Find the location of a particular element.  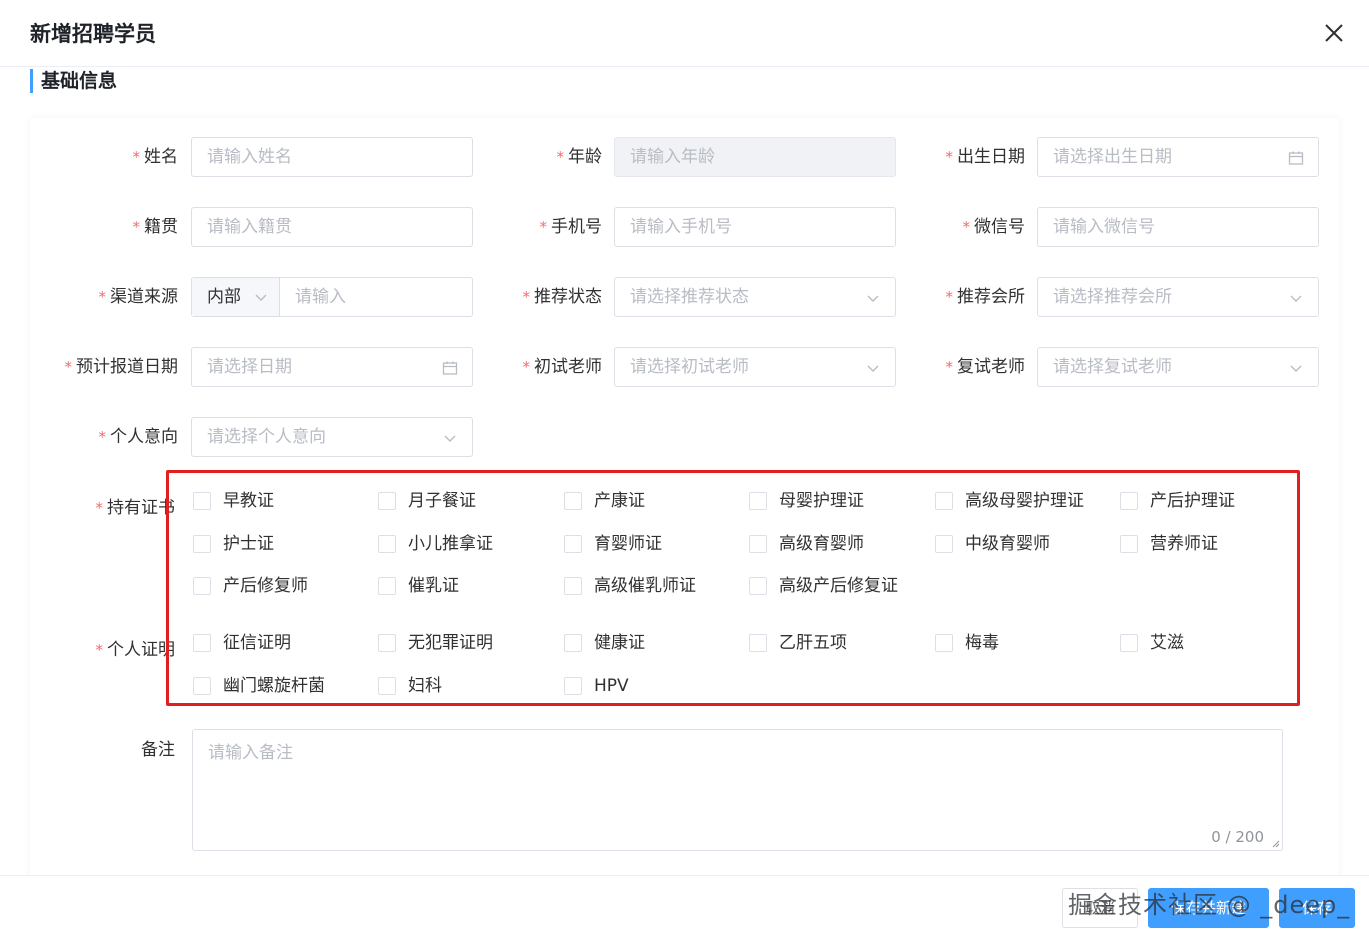

checkbox-label: 催乳证 is located at coordinates (433, 586).